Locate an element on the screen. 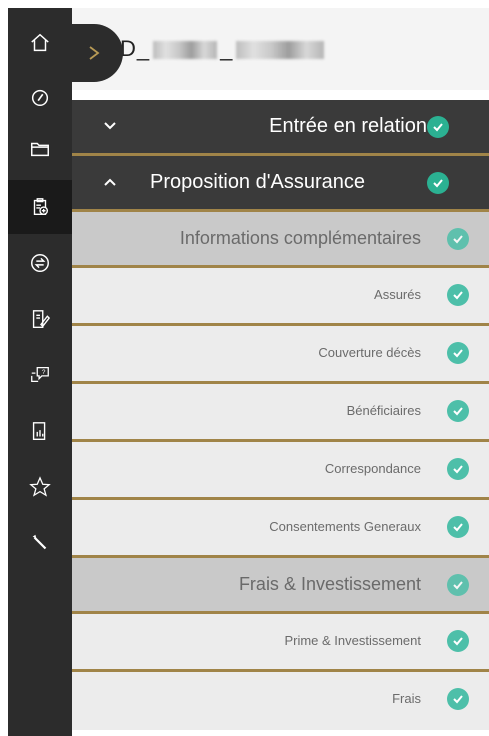  dashboard-nav-item is located at coordinates (40, 97).